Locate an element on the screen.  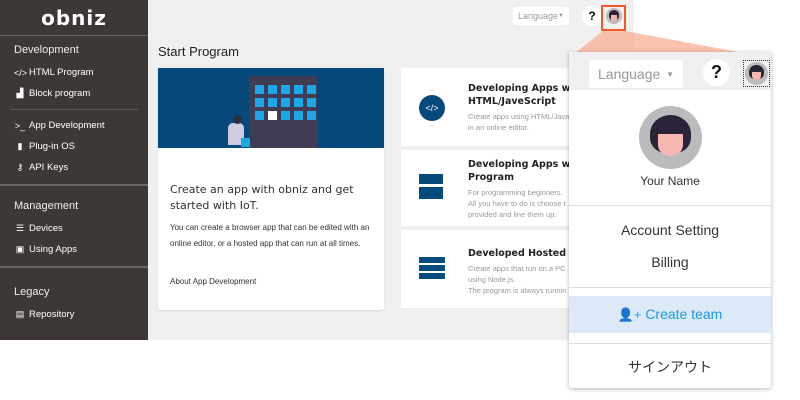
billing-link: Billing is located at coordinates (670, 262).